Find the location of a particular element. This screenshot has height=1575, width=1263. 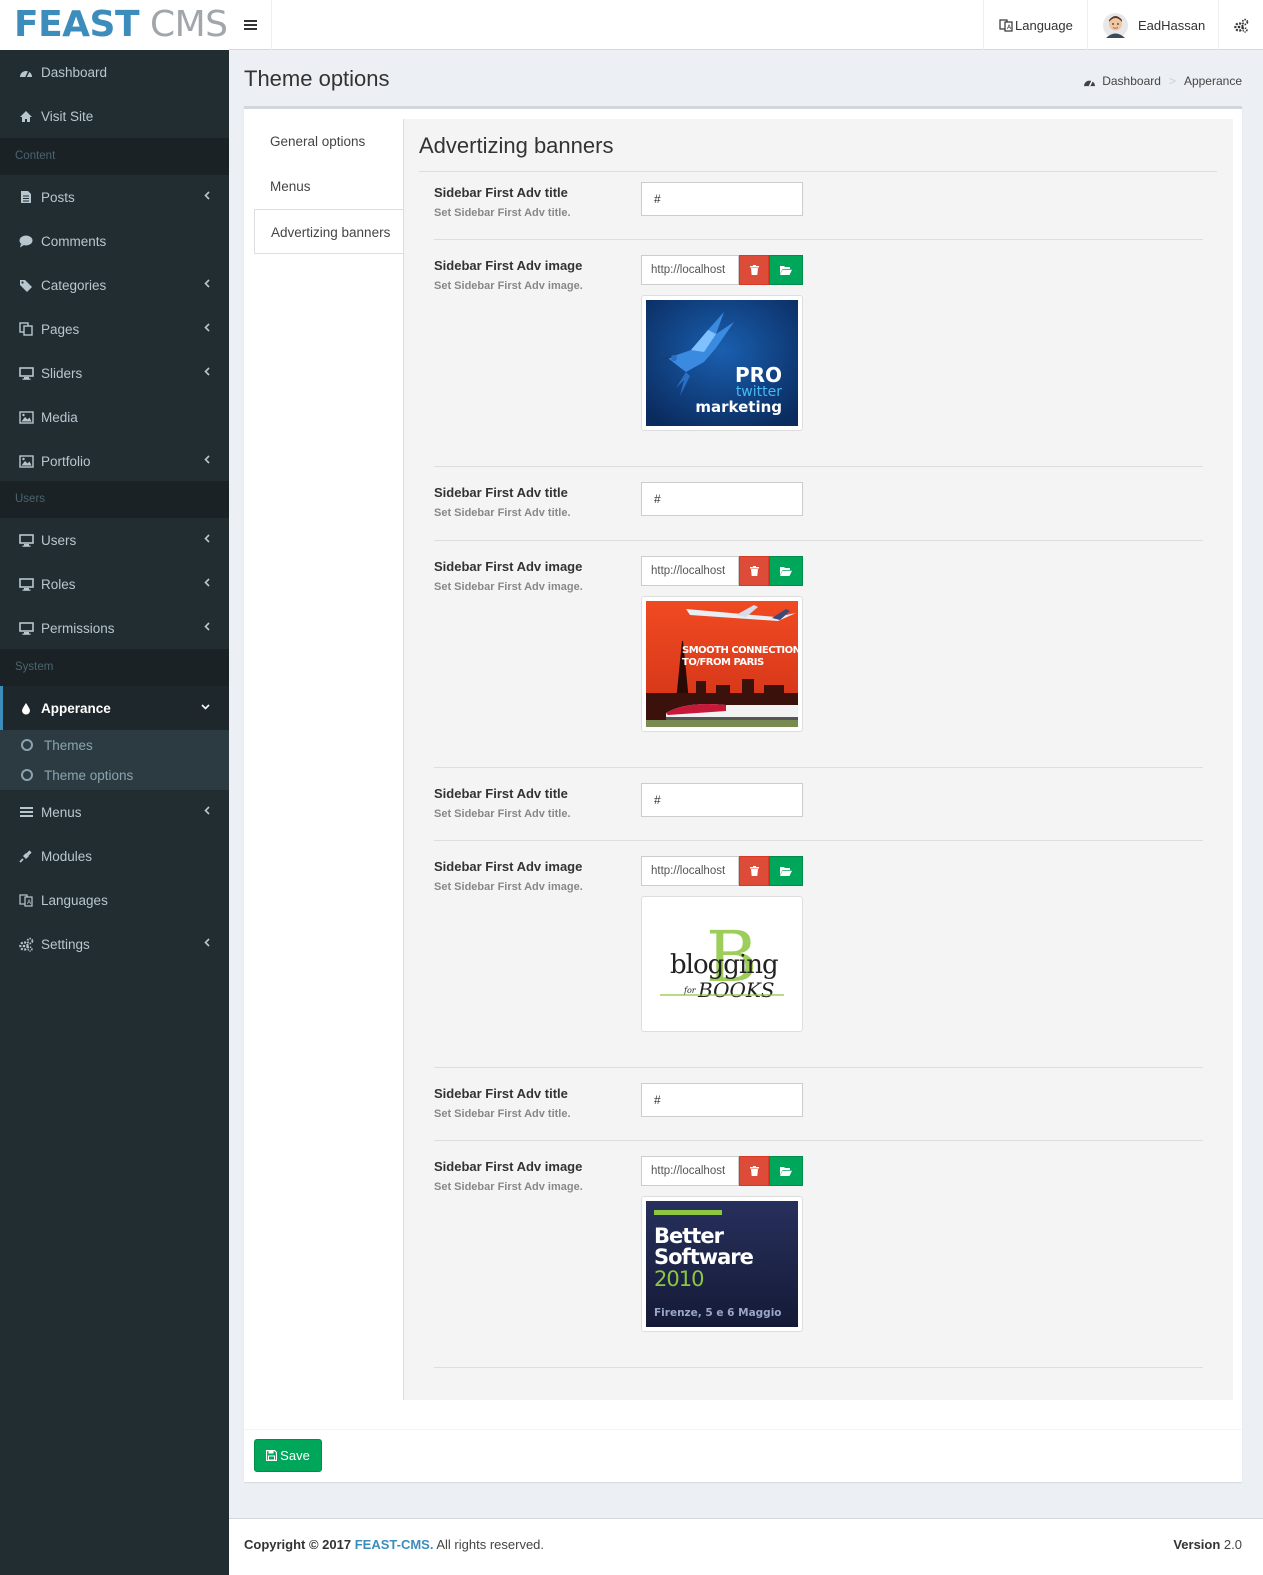

home-icon is located at coordinates (26, 116).